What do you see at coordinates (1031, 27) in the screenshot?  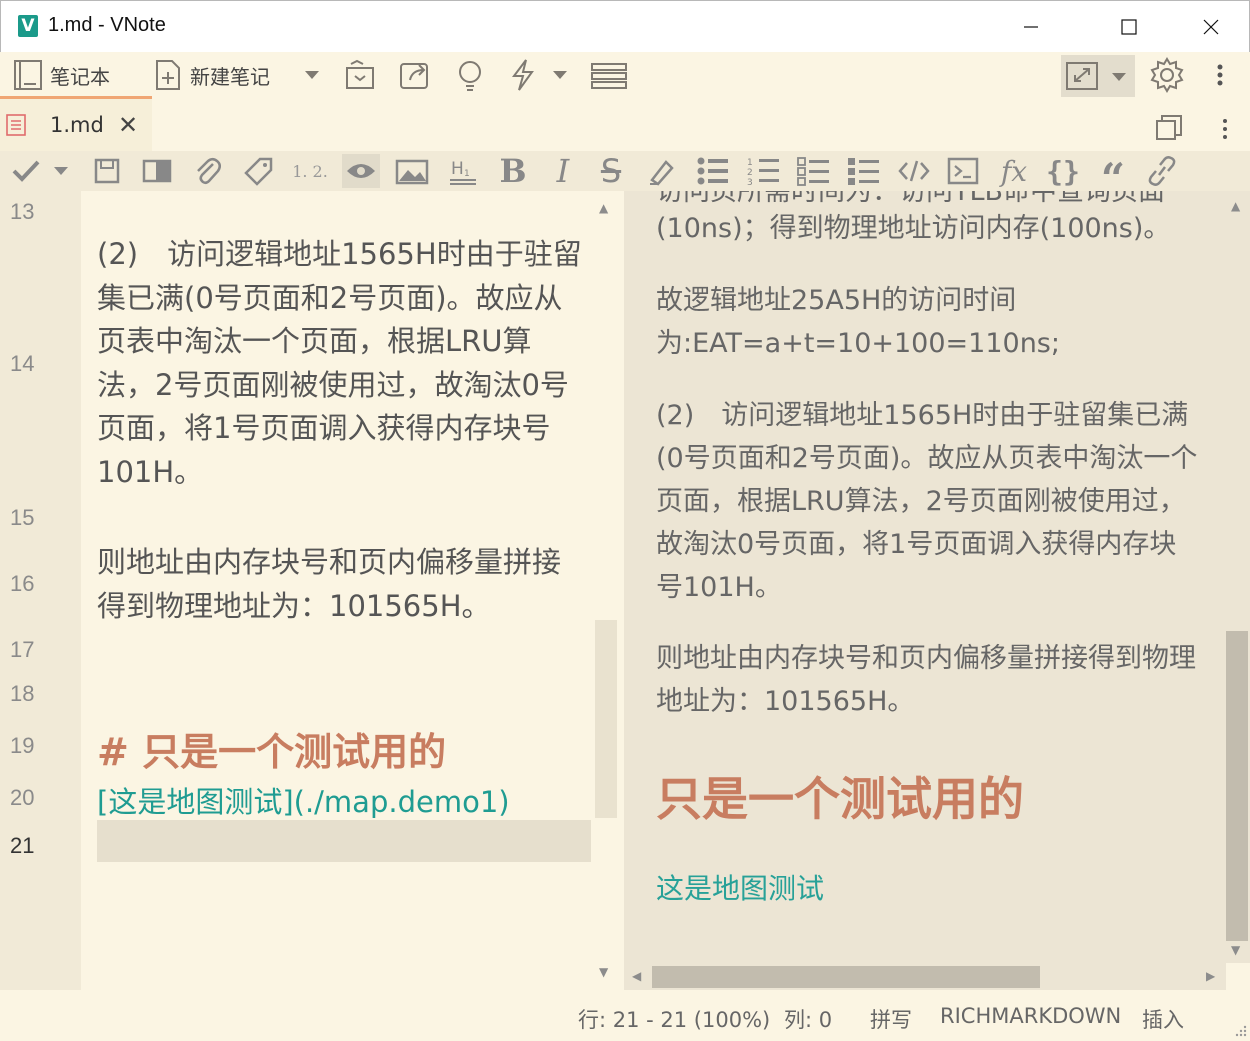 I see `minimize-button` at bounding box center [1031, 27].